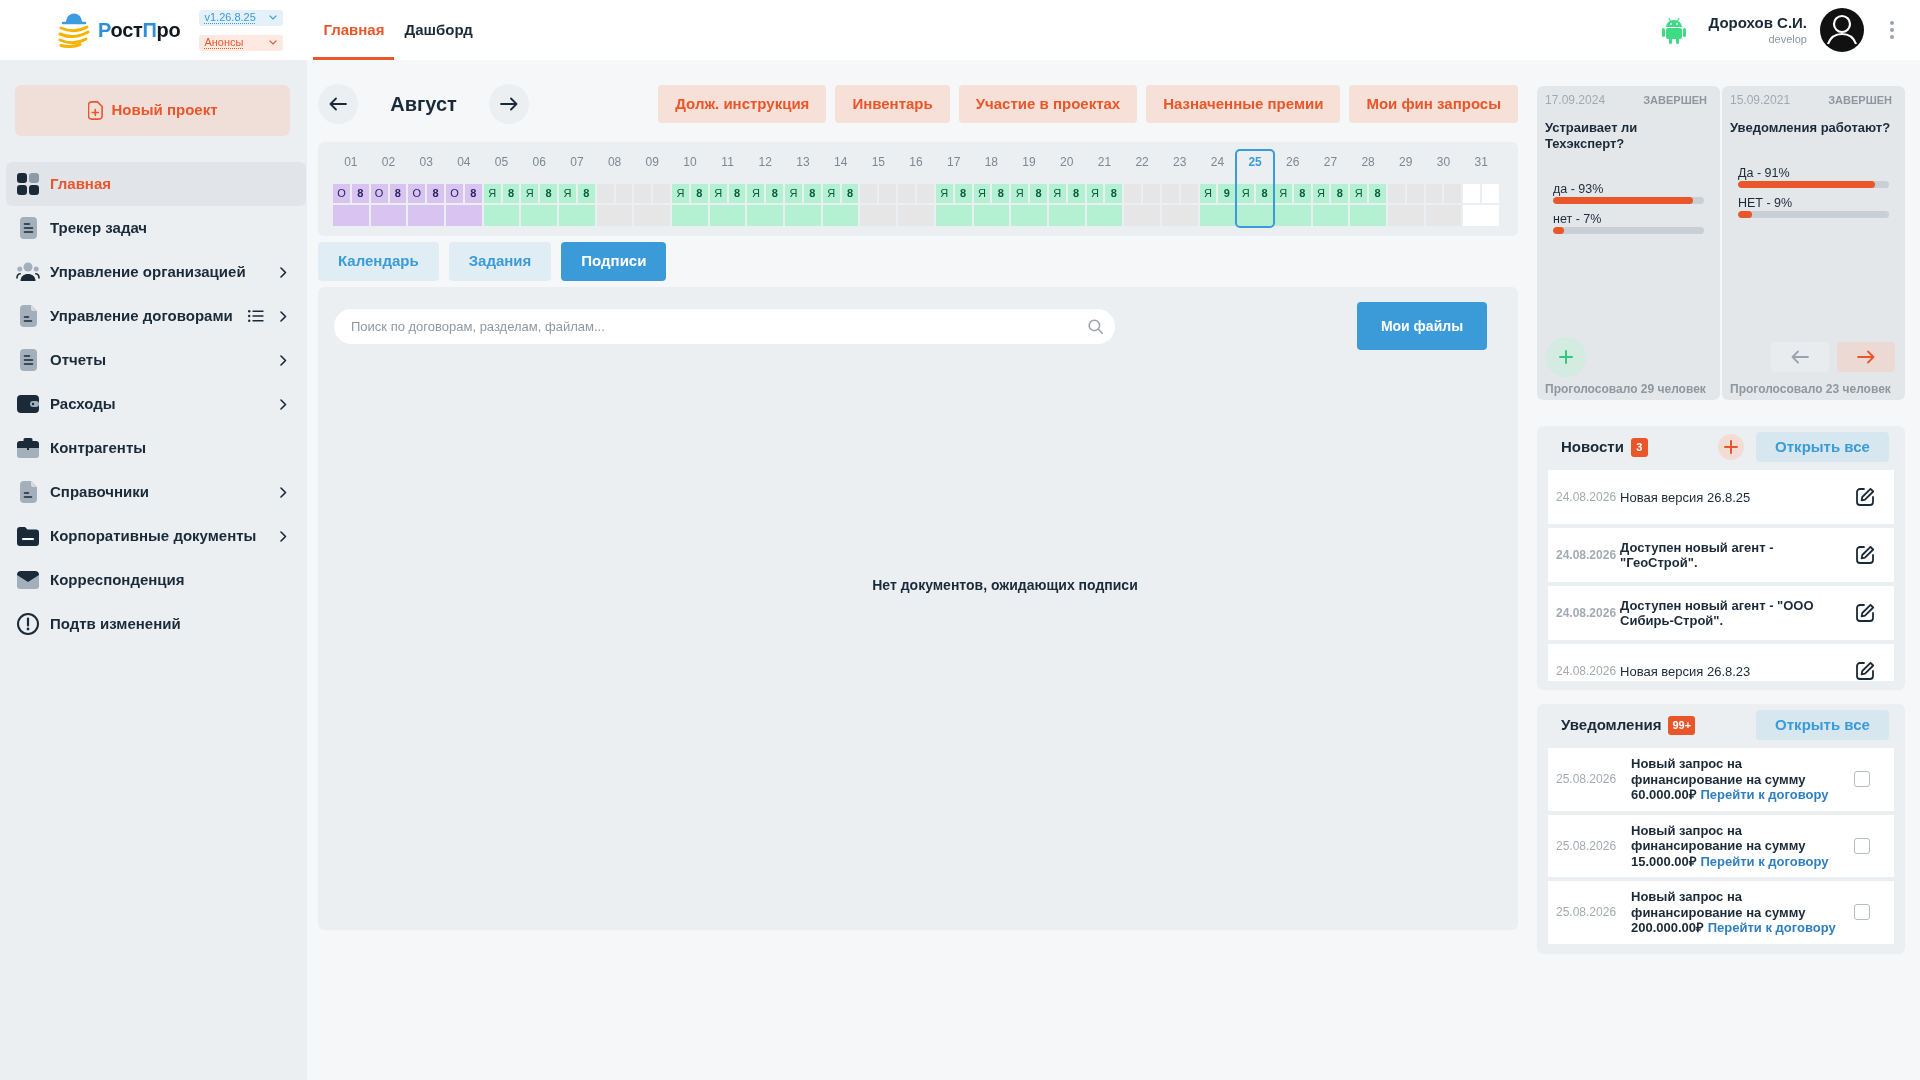  What do you see at coordinates (1721, 613) in the screenshot?
I see `news-item: 24.08.2026 Доступен новый агент - "ООО Сибирь-Строй".` at bounding box center [1721, 613].